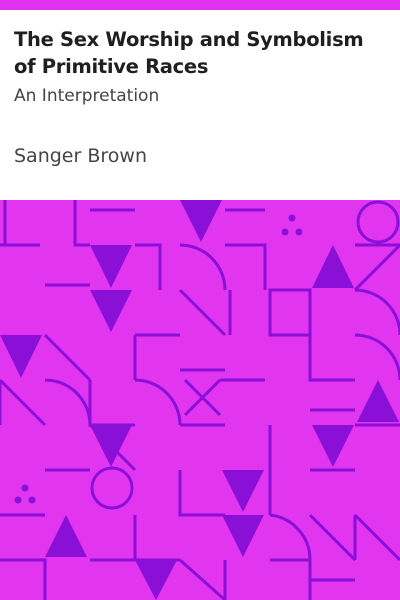 The height and width of the screenshot is (600, 400). I want to click on book-author: Sanger Brown, so click(80, 156).